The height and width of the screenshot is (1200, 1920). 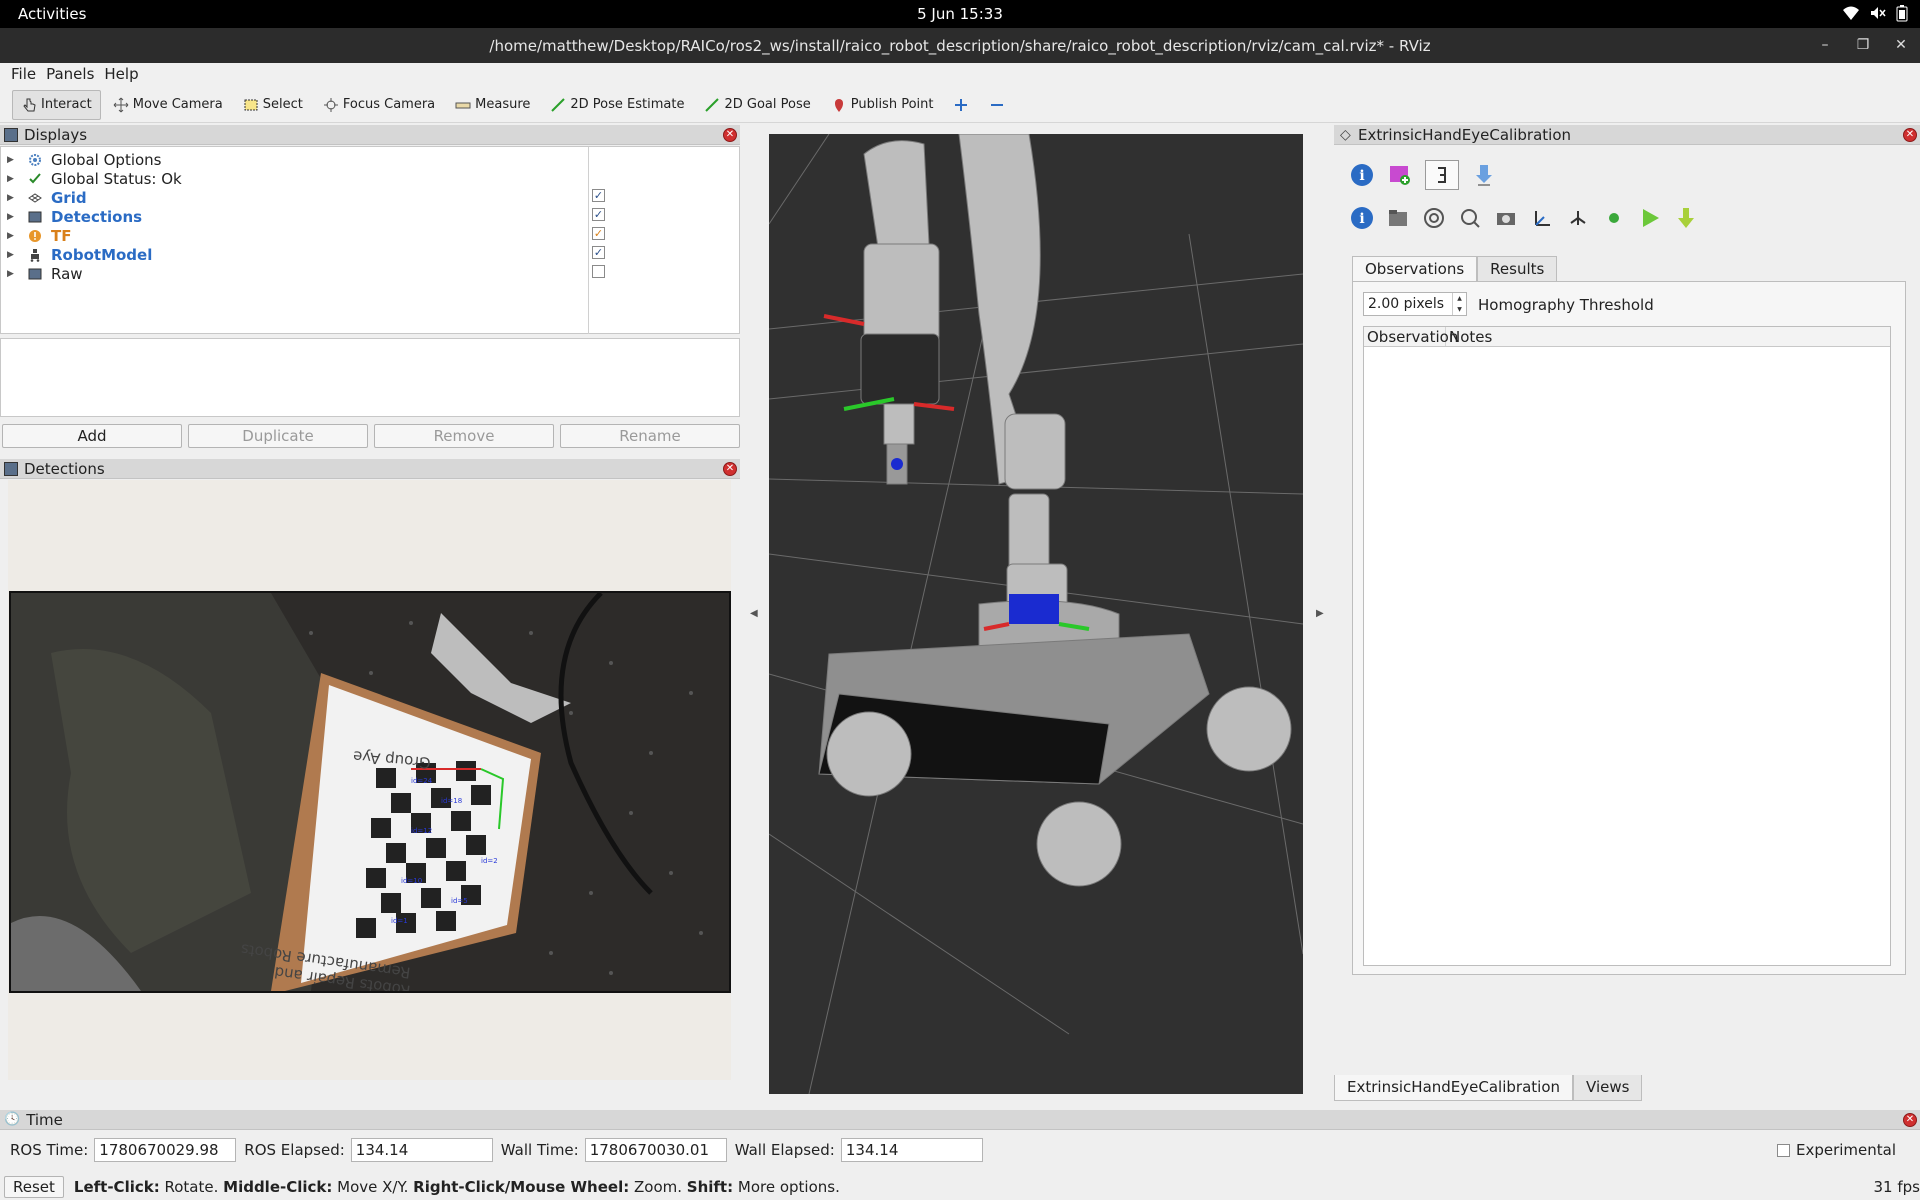 What do you see at coordinates (598, 195) in the screenshot?
I see `grid-checkbox: ✓` at bounding box center [598, 195].